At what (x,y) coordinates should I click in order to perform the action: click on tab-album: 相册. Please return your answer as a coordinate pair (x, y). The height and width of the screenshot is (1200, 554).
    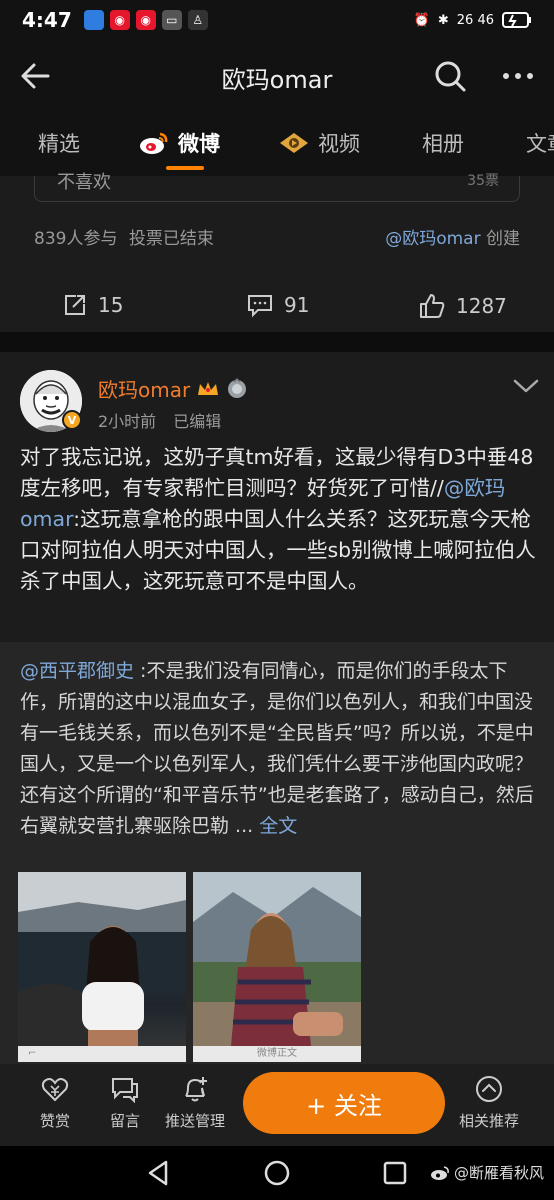
    Looking at the image, I should click on (443, 143).